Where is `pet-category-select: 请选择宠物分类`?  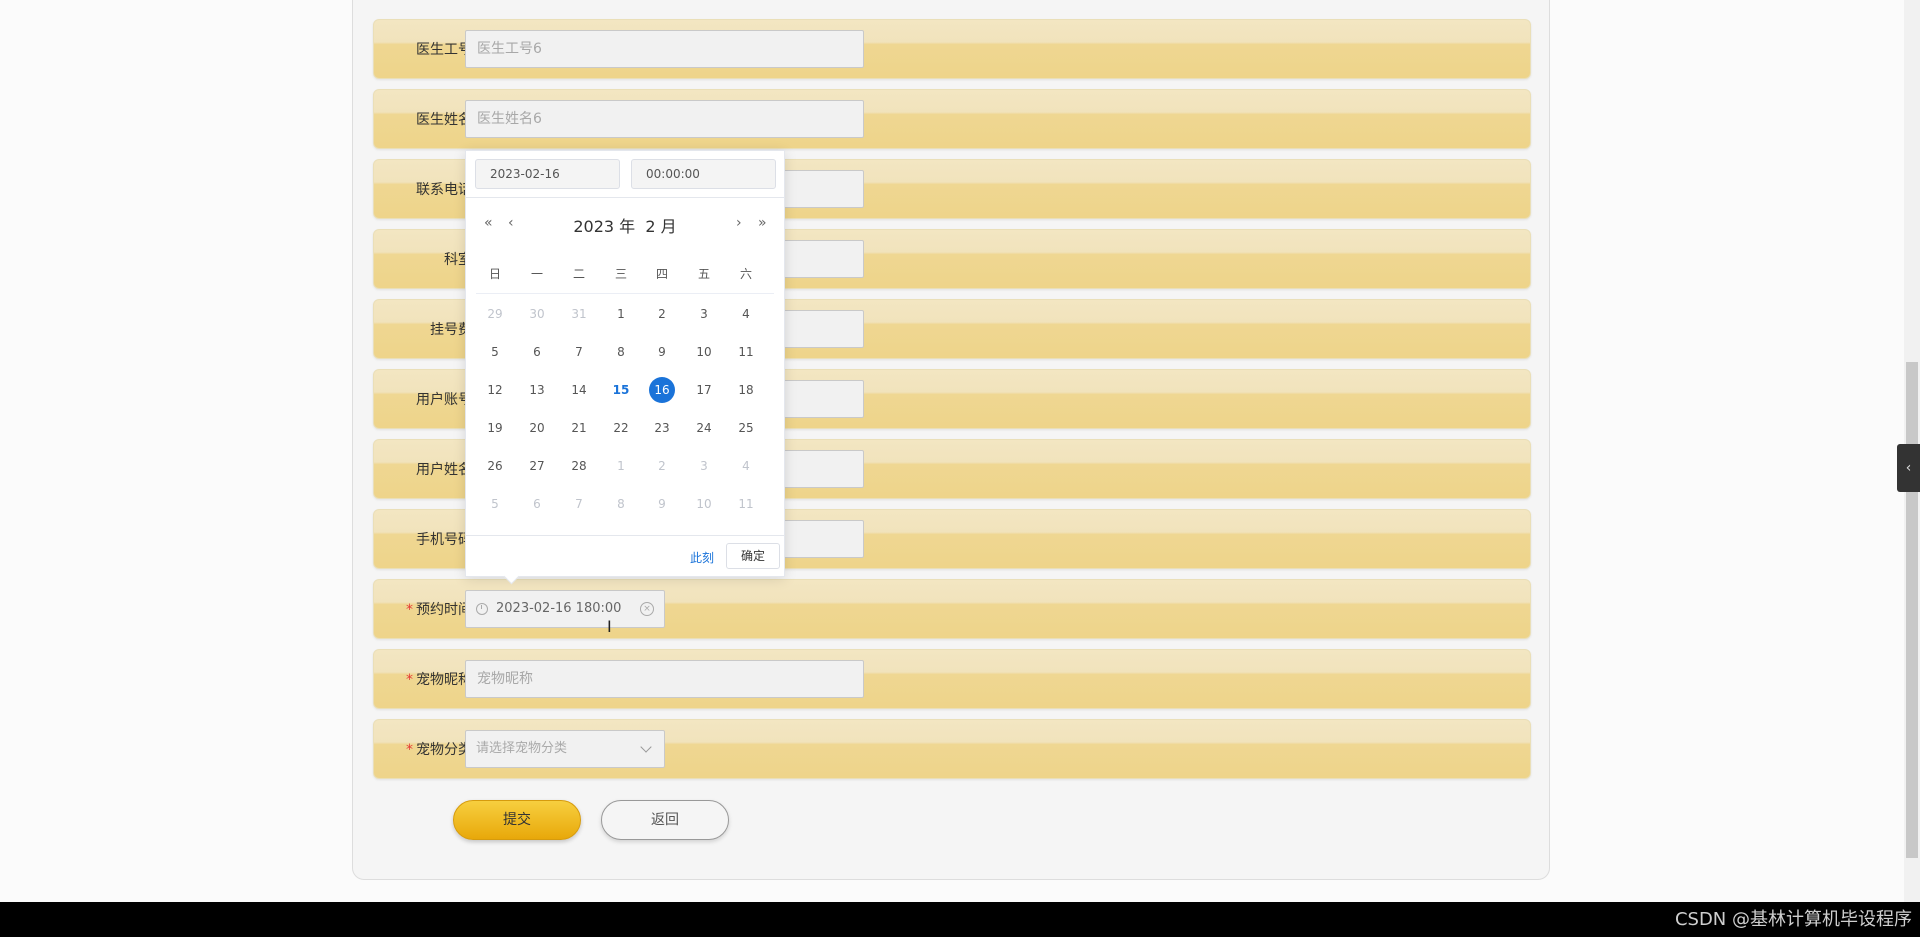
pet-category-select: 请选择宠物分类 is located at coordinates (565, 749).